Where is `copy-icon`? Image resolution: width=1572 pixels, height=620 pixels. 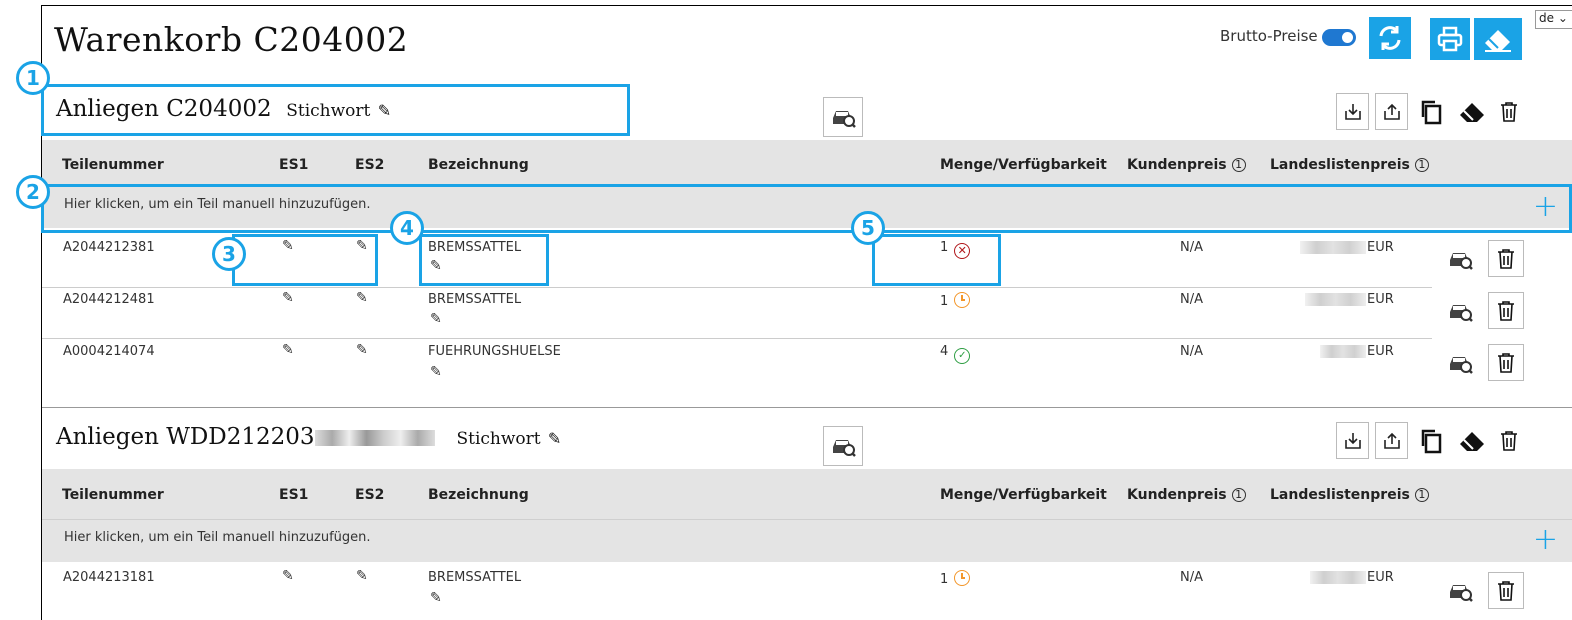 copy-icon is located at coordinates (1431, 112).